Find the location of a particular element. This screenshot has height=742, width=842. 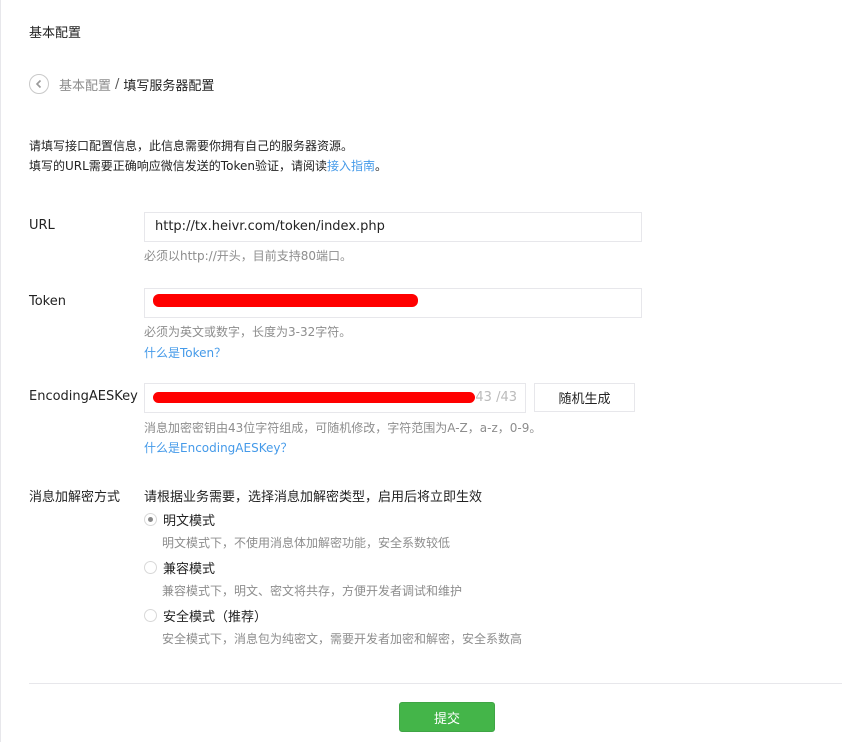

aes-key-redaction-mark is located at coordinates (314, 397).